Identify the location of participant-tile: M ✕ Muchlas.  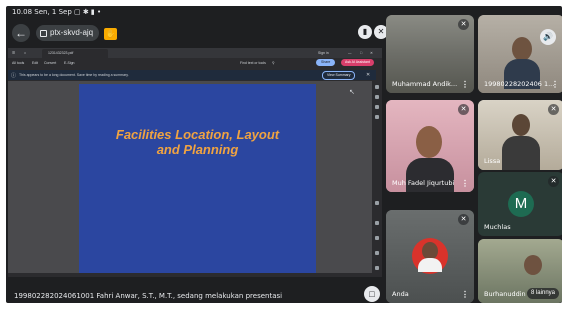
(520, 204).